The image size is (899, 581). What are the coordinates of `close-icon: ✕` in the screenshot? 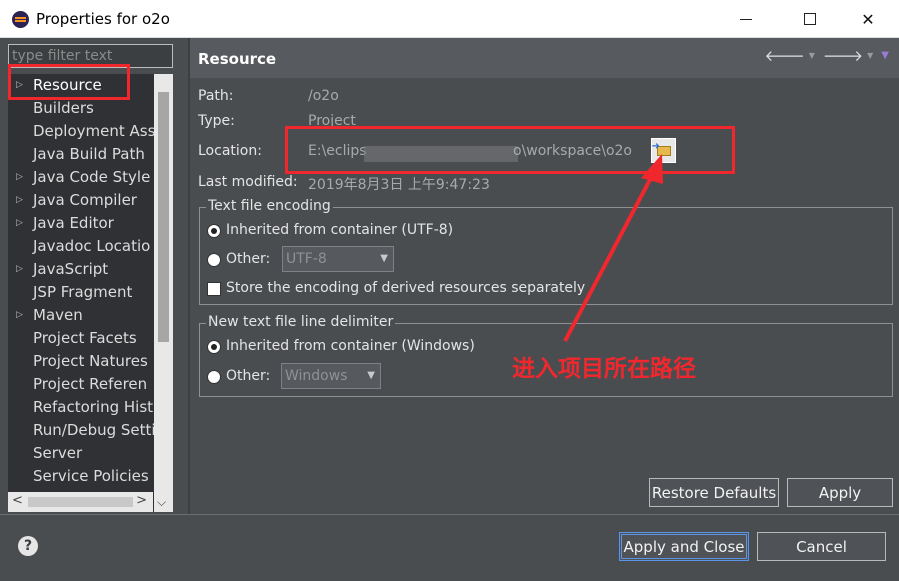 It's located at (868, 19).